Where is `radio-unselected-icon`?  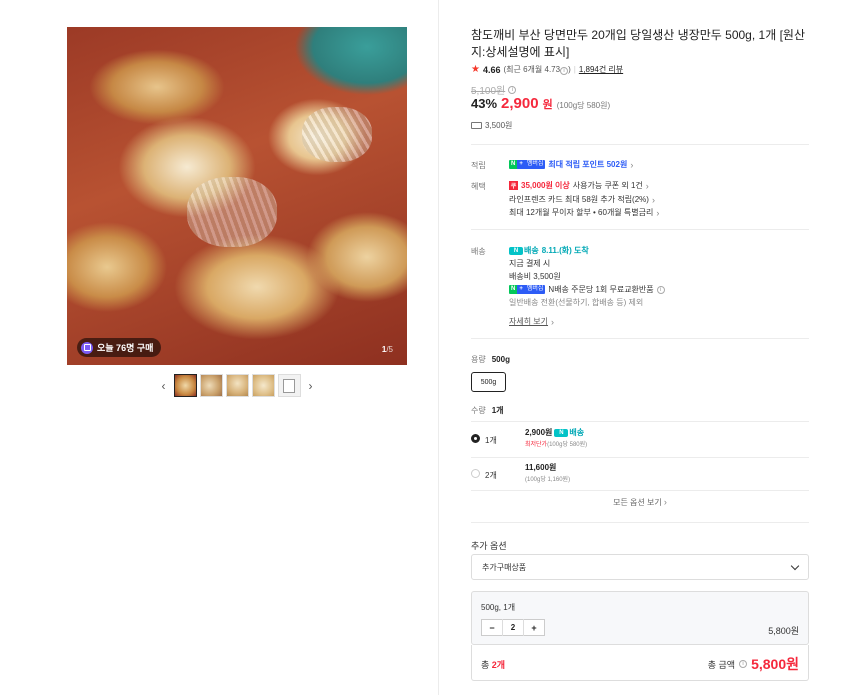
radio-unselected-icon is located at coordinates (475, 473).